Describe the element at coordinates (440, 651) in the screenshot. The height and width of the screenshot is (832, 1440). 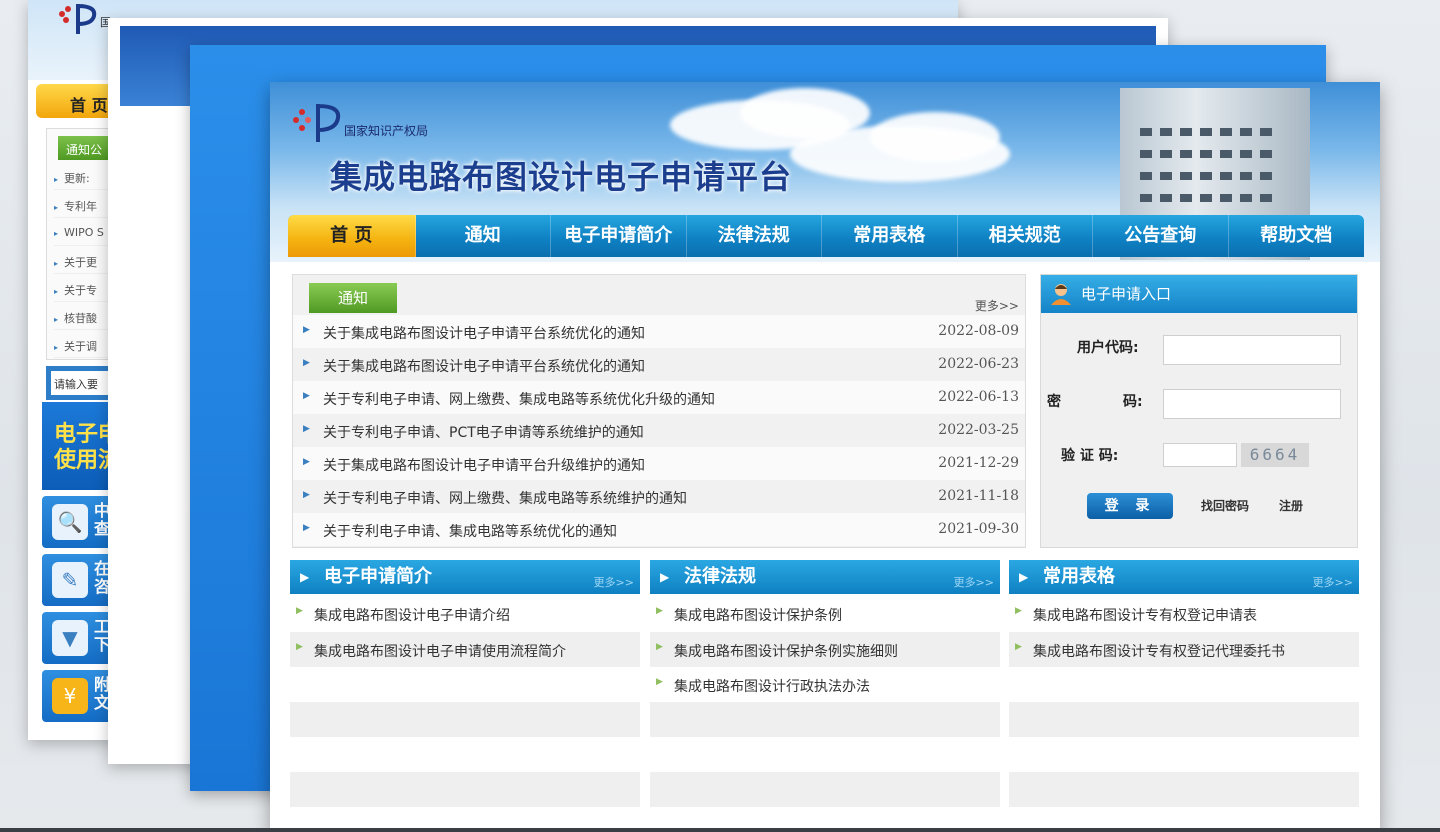
I see `list-item-label: 集成电路布图设计电子申请使用流程简介` at that location.